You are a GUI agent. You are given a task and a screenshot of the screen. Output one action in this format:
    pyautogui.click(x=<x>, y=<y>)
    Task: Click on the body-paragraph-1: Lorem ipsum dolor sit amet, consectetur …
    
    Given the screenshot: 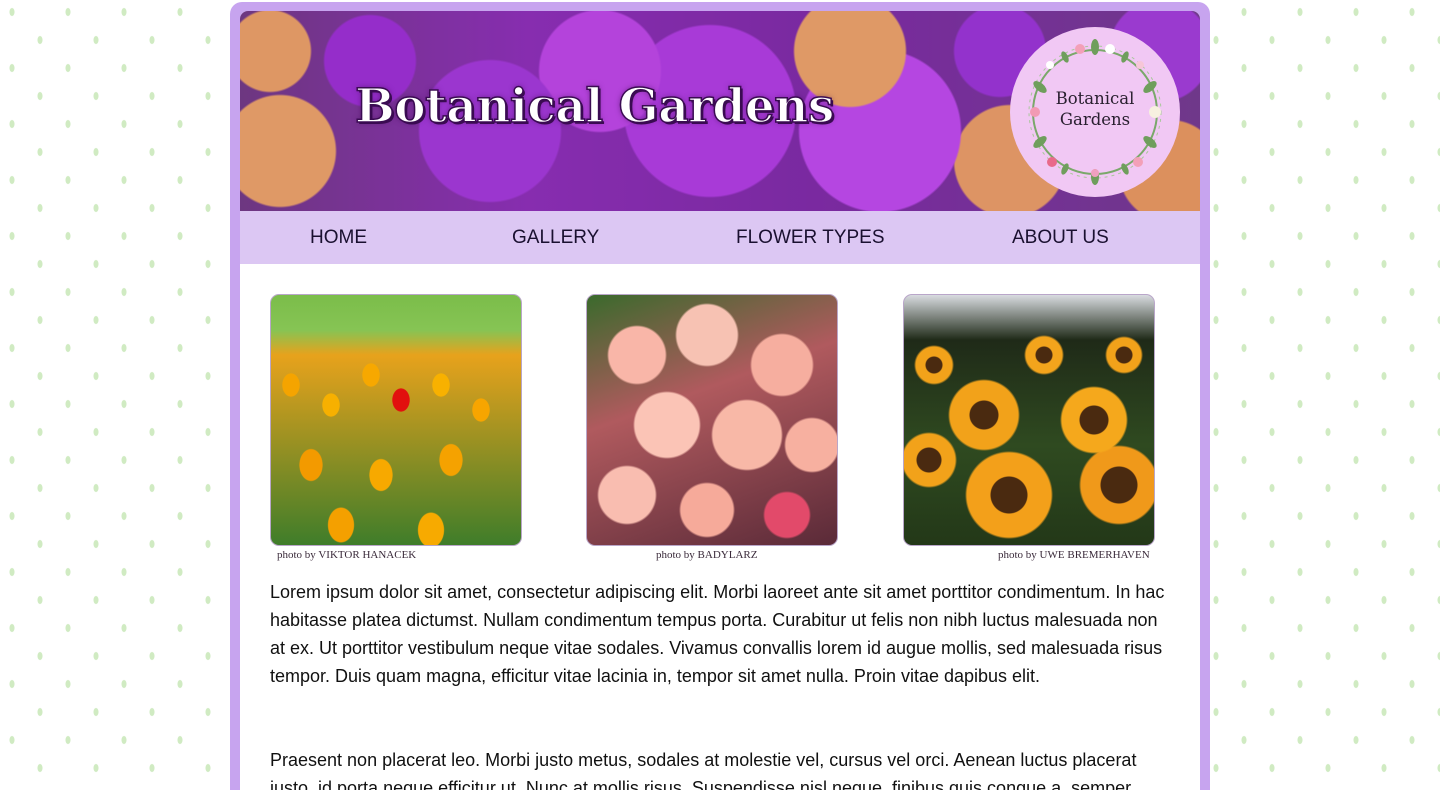 What is the action you would take?
    pyautogui.click(x=717, y=634)
    